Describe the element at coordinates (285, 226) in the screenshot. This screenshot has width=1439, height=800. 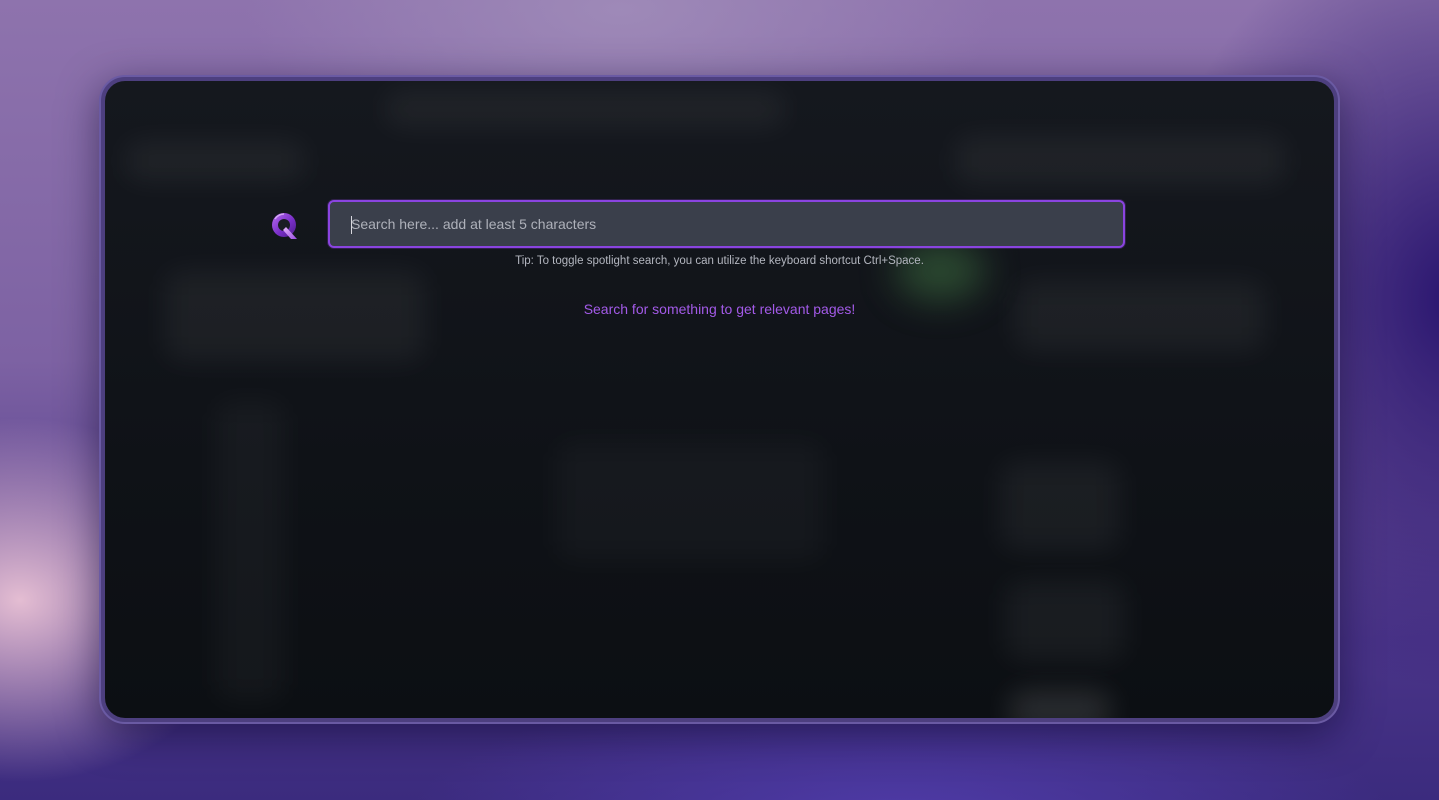
I see `q-logo-icon` at that location.